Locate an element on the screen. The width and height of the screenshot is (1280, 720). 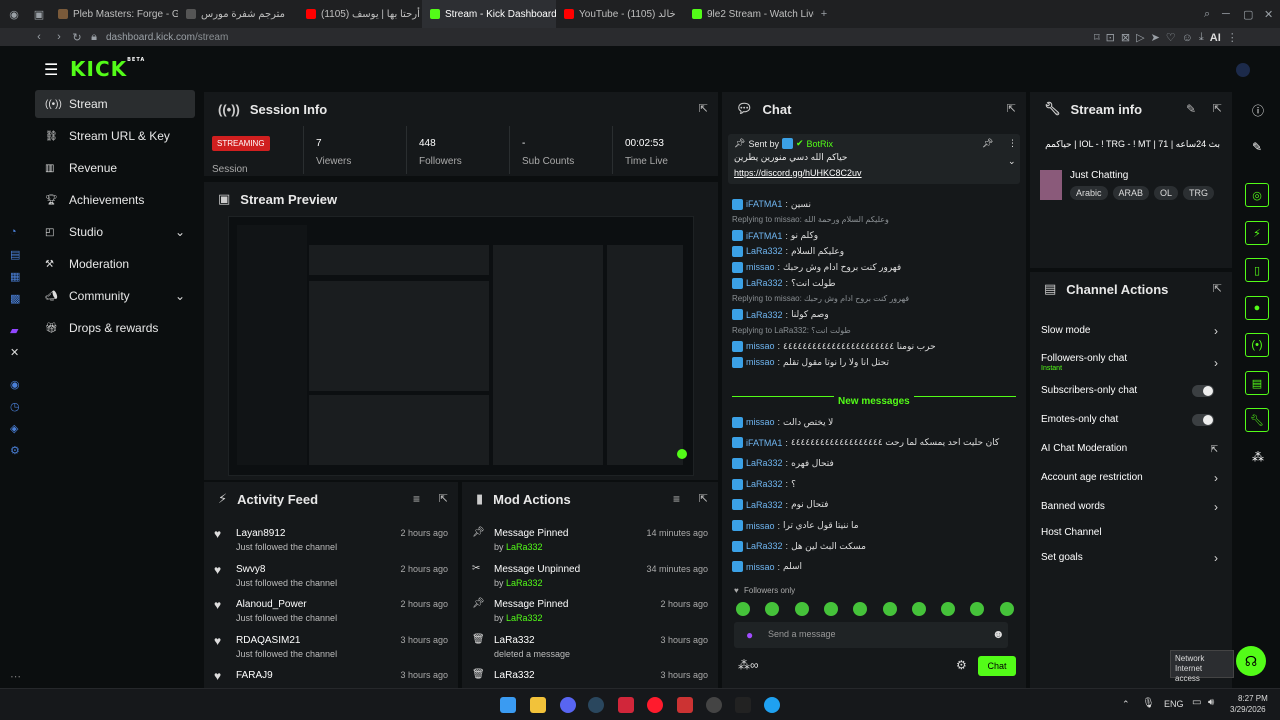
browser-tab: Stream - Kick Dashboard is located at coordinates (489, 14).